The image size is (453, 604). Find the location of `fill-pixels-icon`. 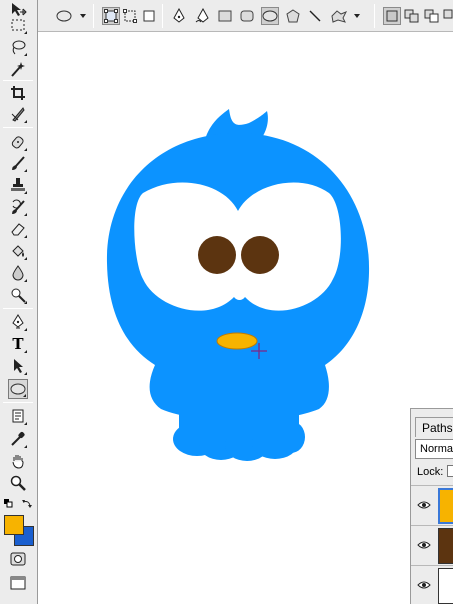

fill-pixels-icon is located at coordinates (149, 16).